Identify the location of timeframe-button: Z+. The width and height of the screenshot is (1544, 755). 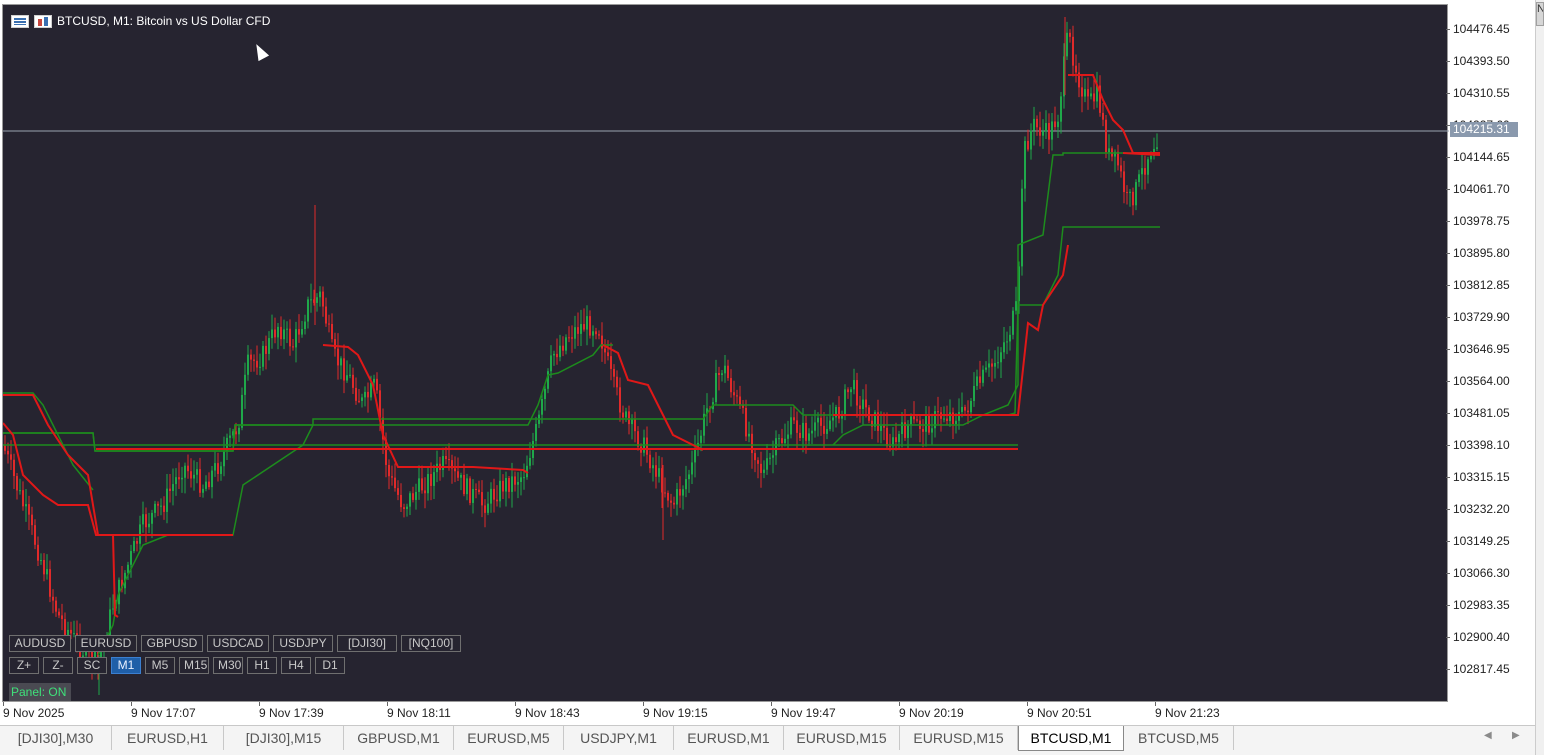
(24, 665).